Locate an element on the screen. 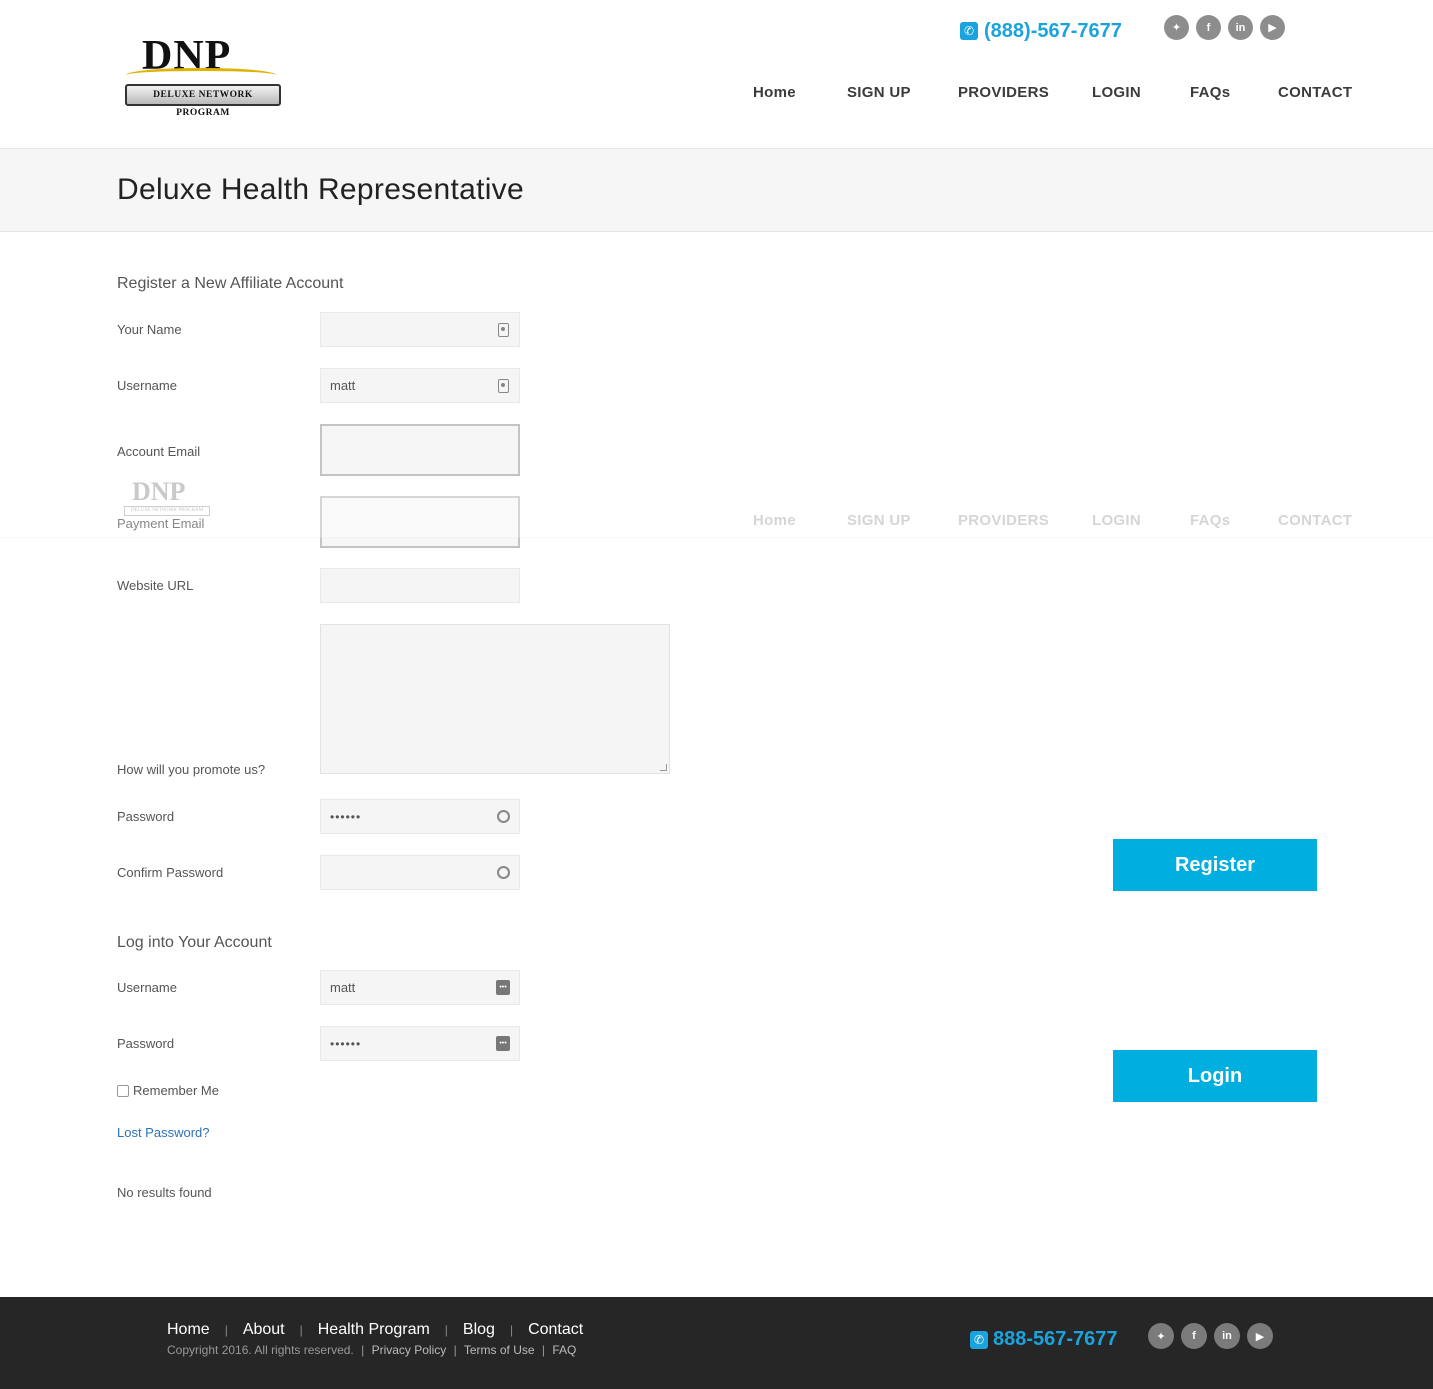  promote-label: How will you promote us? is located at coordinates (191, 769).